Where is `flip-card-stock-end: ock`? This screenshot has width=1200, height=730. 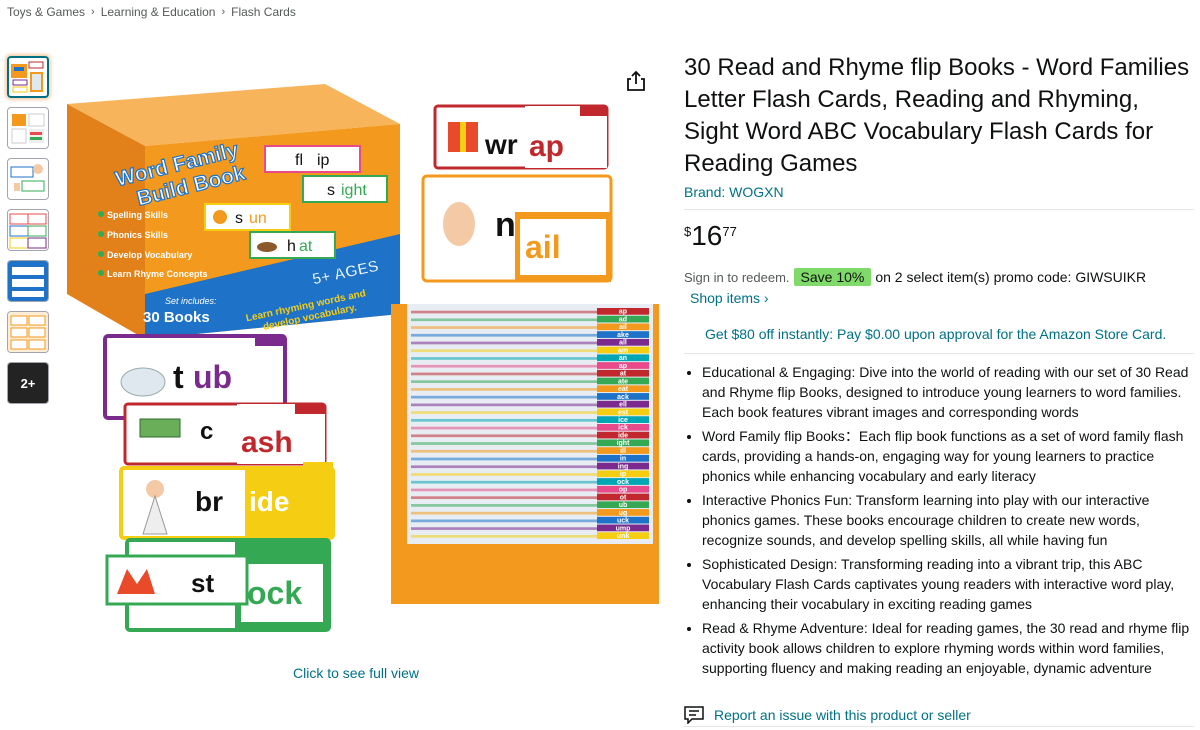
flip-card-stock-end: ock is located at coordinates (274, 593).